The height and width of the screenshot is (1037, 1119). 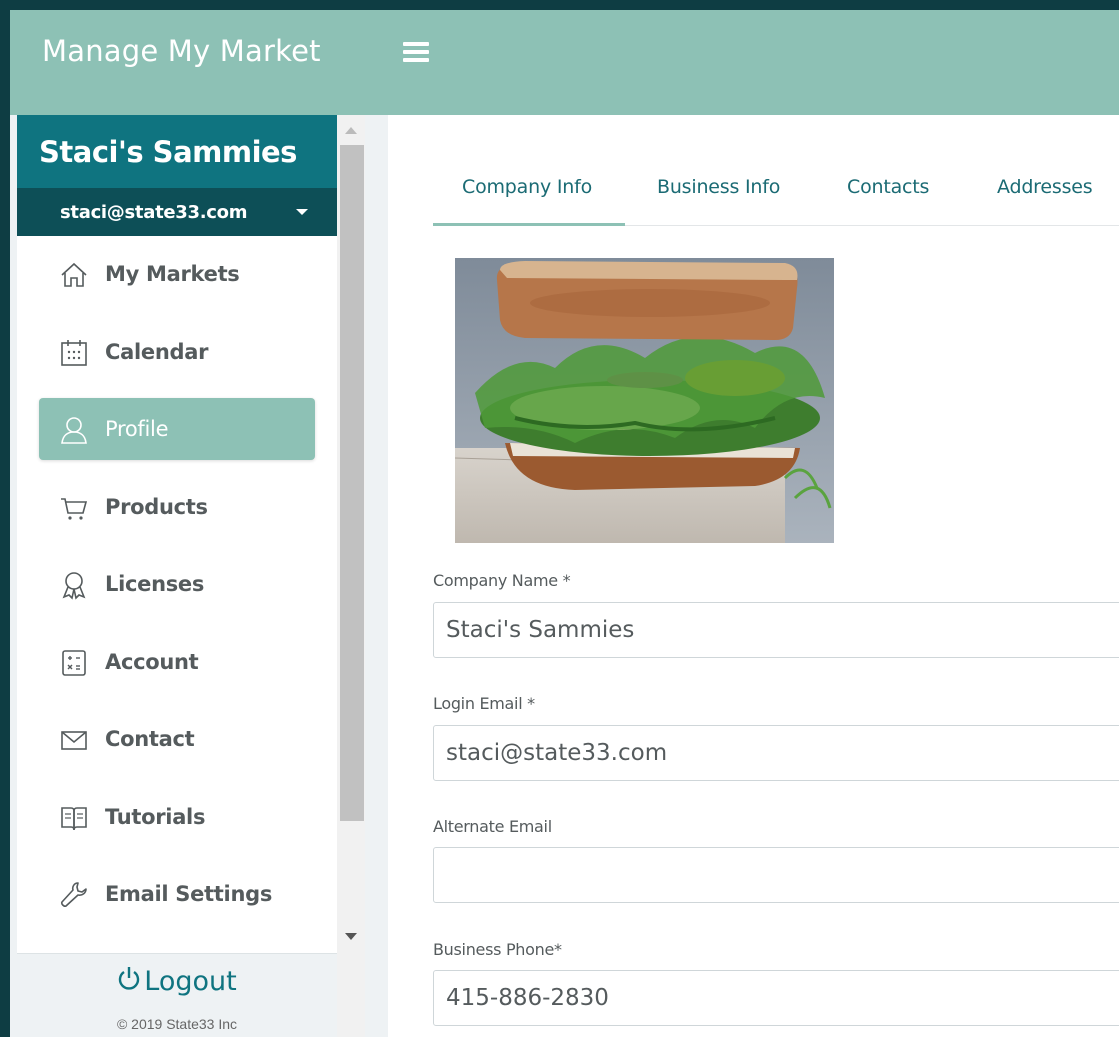 What do you see at coordinates (74, 586) in the screenshot?
I see `award-icon` at bounding box center [74, 586].